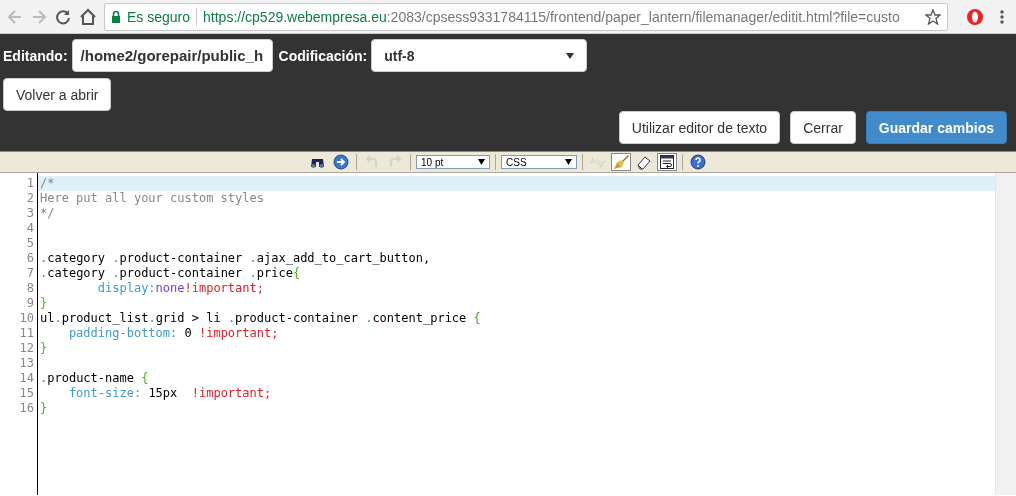  Describe the element at coordinates (235, 258) in the screenshot. I see `code-line: .category .product-container .ajax_add_to_cart_button,` at that location.